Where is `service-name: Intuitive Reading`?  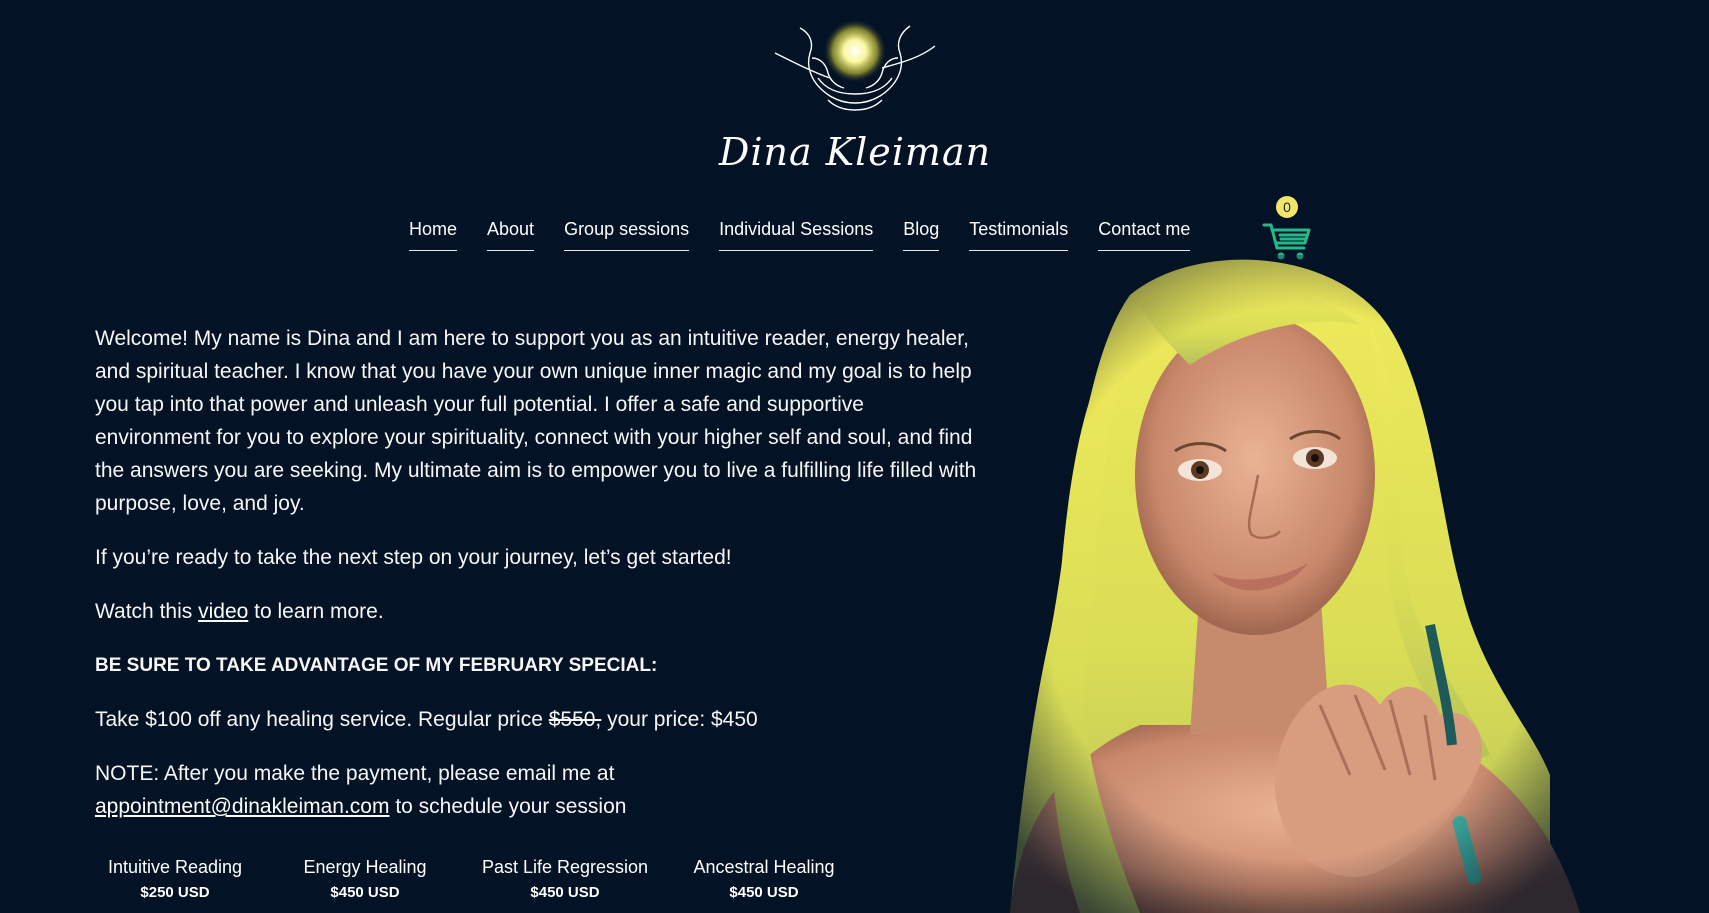 service-name: Intuitive Reading is located at coordinates (175, 867).